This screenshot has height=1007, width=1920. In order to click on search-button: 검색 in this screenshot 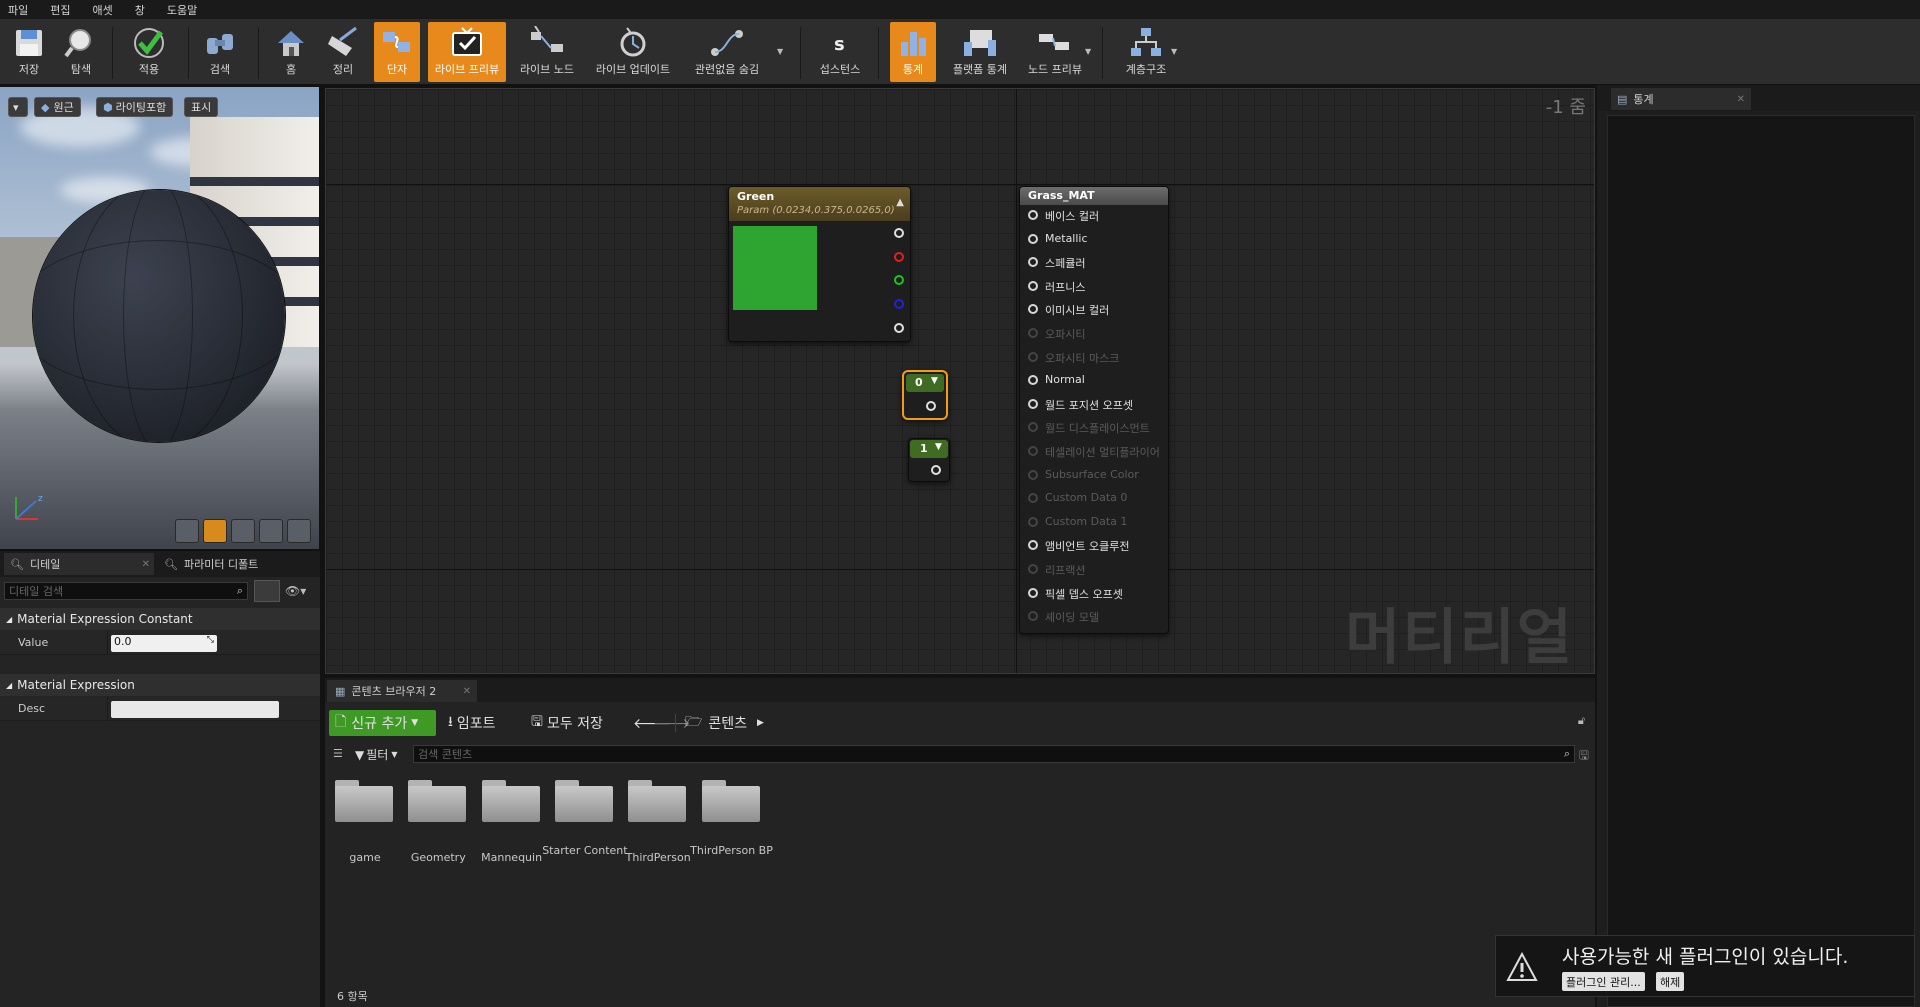, I will do `click(220, 52)`.